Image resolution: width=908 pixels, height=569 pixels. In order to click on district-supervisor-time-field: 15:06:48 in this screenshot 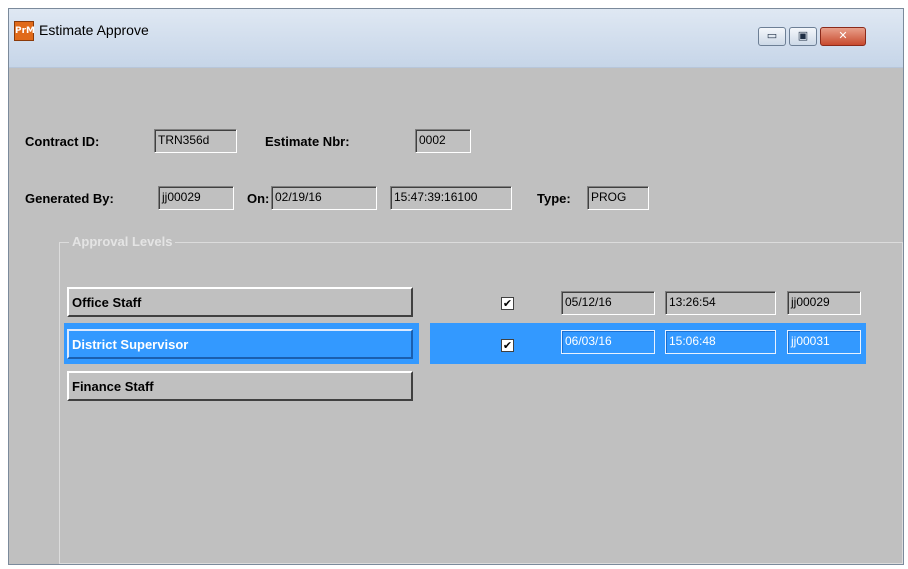, I will do `click(720, 342)`.